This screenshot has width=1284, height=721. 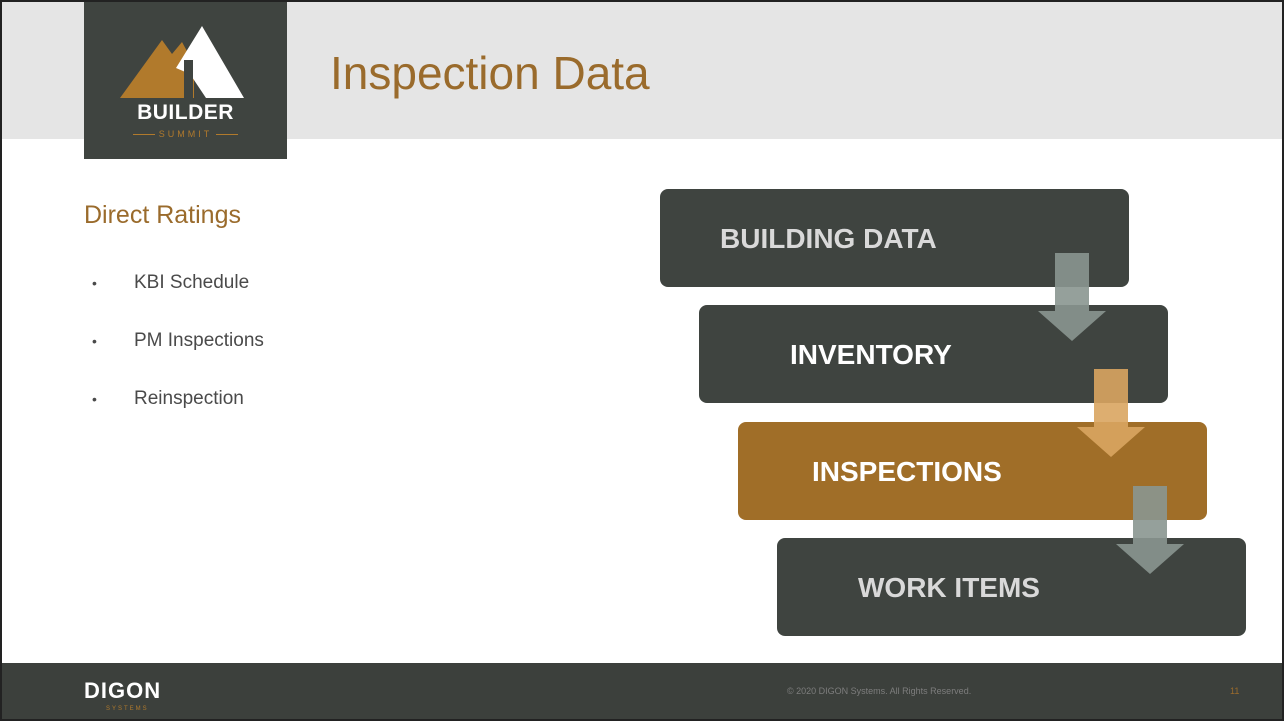 I want to click on step-label: WORK ITEMS, so click(x=949, y=587).